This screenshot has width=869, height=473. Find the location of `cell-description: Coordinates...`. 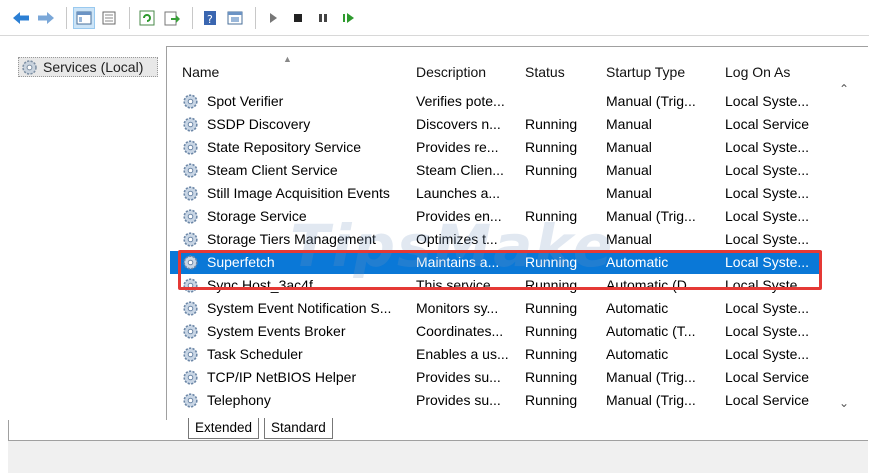

cell-description: Coordinates... is located at coordinates (460, 331).